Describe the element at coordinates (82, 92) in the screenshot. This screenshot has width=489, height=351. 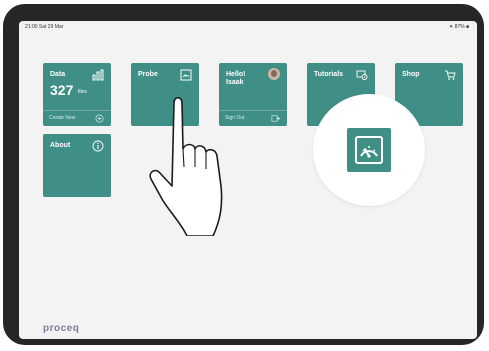
I see `files-unit: files` at that location.